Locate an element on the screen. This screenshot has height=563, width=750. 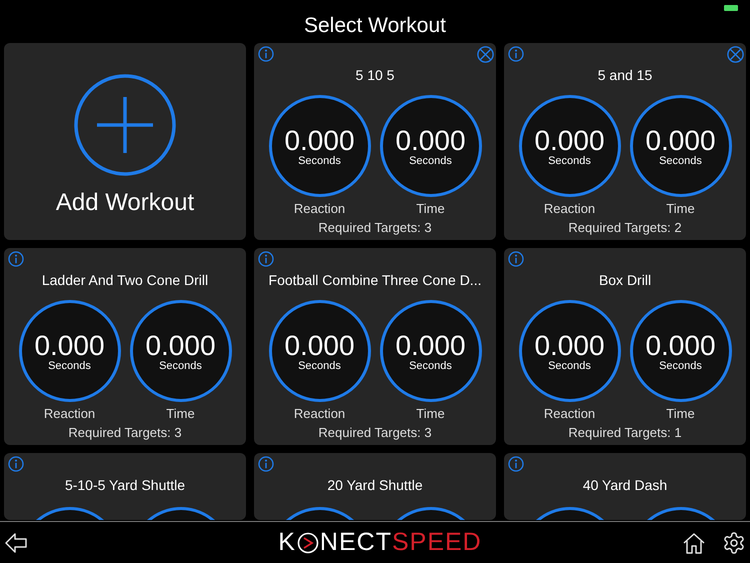
workout-card: 5 and 15 0.000 Seconds Reaction 0.000 Seconds Time Required Targets: 2 is located at coordinates (625, 141).